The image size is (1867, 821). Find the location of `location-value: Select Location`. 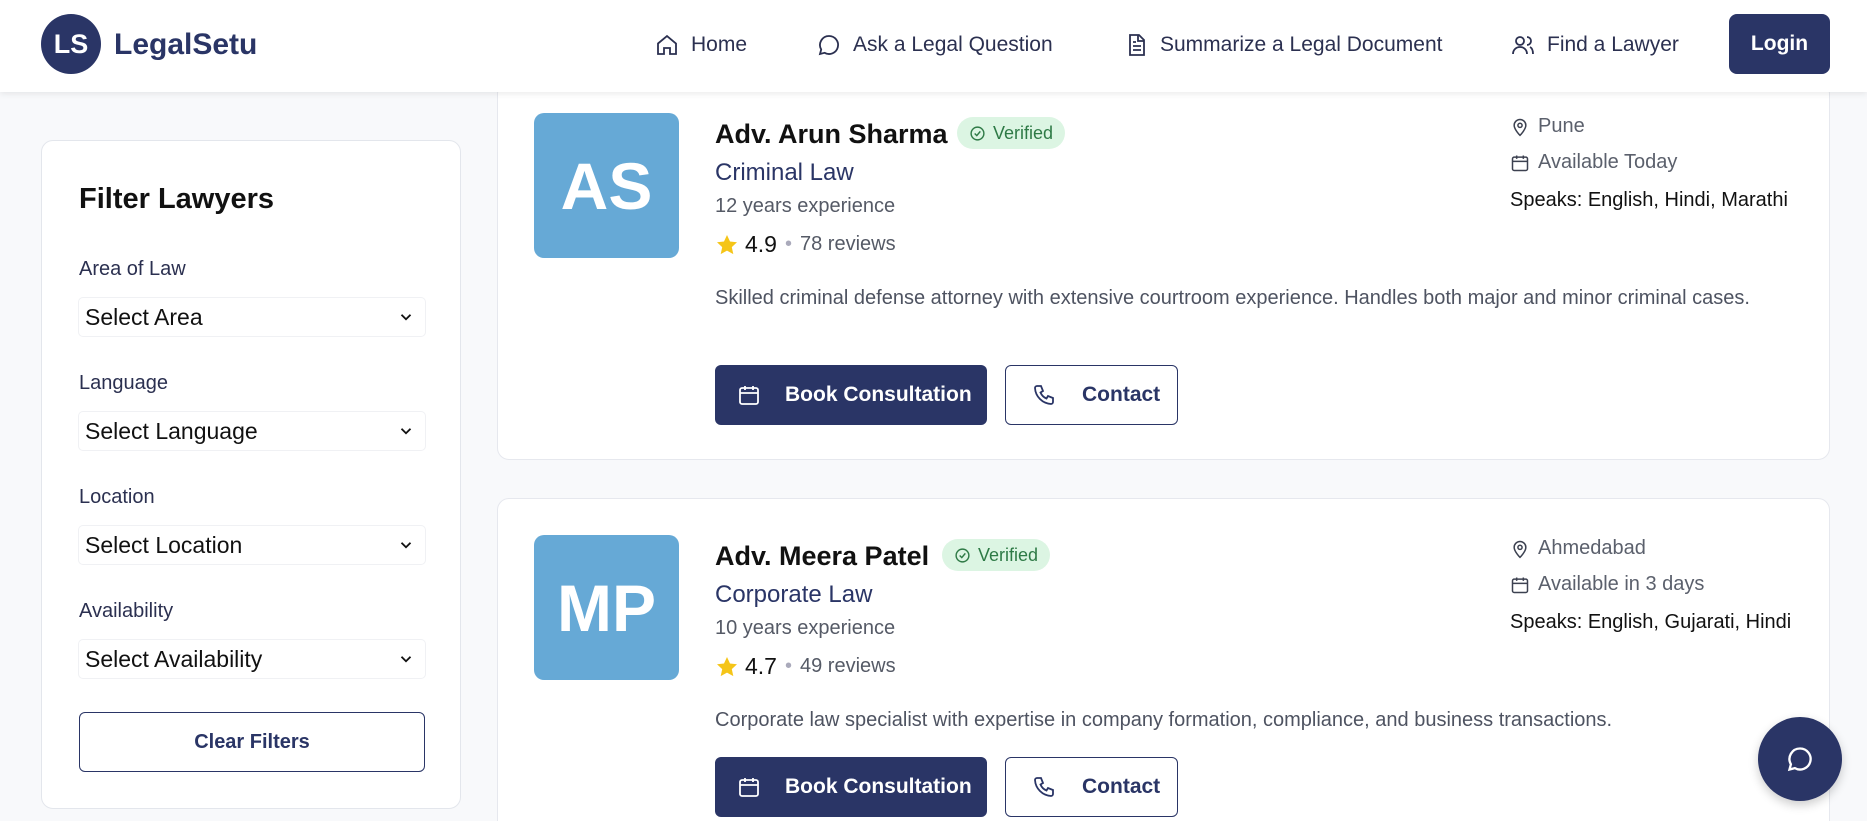

location-value: Select Location is located at coordinates (164, 544).